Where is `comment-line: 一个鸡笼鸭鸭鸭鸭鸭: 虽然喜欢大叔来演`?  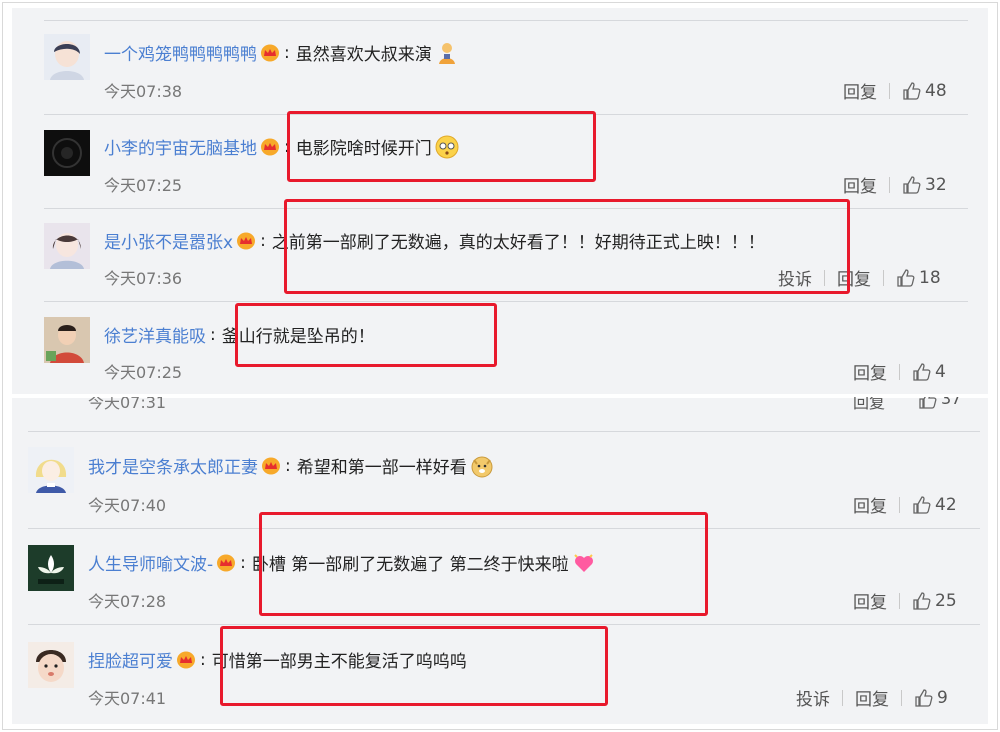
comment-line: 一个鸡笼鸭鸭鸭鸭鸭: 虽然喜欢大叔来演 is located at coordinates (281, 52).